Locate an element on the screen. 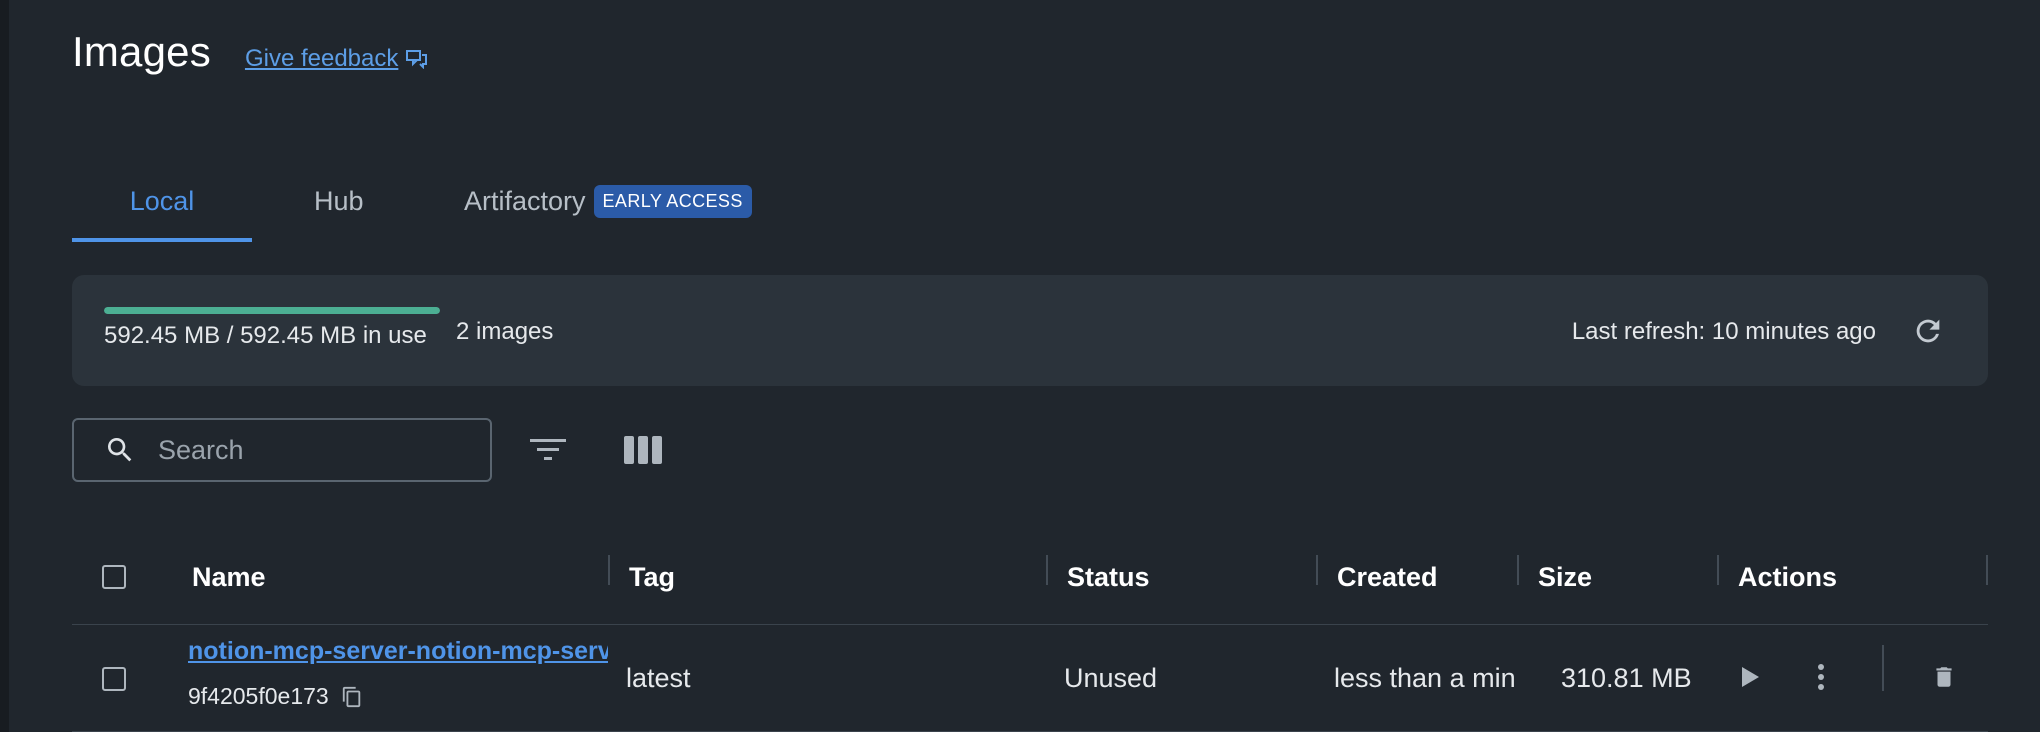 The width and height of the screenshot is (2040, 732). tab-local-label: Local is located at coordinates (162, 200).